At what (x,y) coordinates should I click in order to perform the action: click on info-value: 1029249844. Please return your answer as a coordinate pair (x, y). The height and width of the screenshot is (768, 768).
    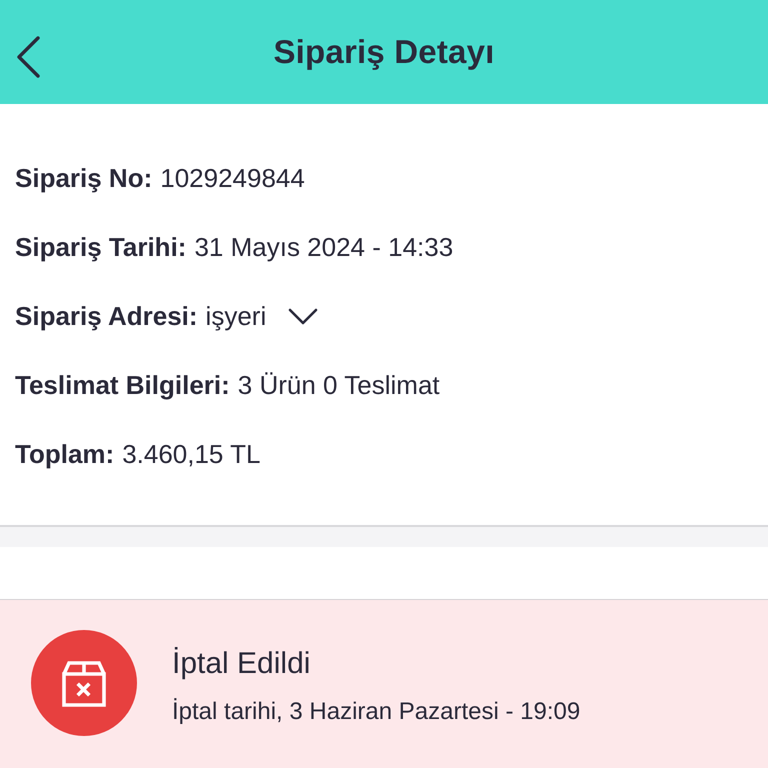
    Looking at the image, I should click on (232, 178).